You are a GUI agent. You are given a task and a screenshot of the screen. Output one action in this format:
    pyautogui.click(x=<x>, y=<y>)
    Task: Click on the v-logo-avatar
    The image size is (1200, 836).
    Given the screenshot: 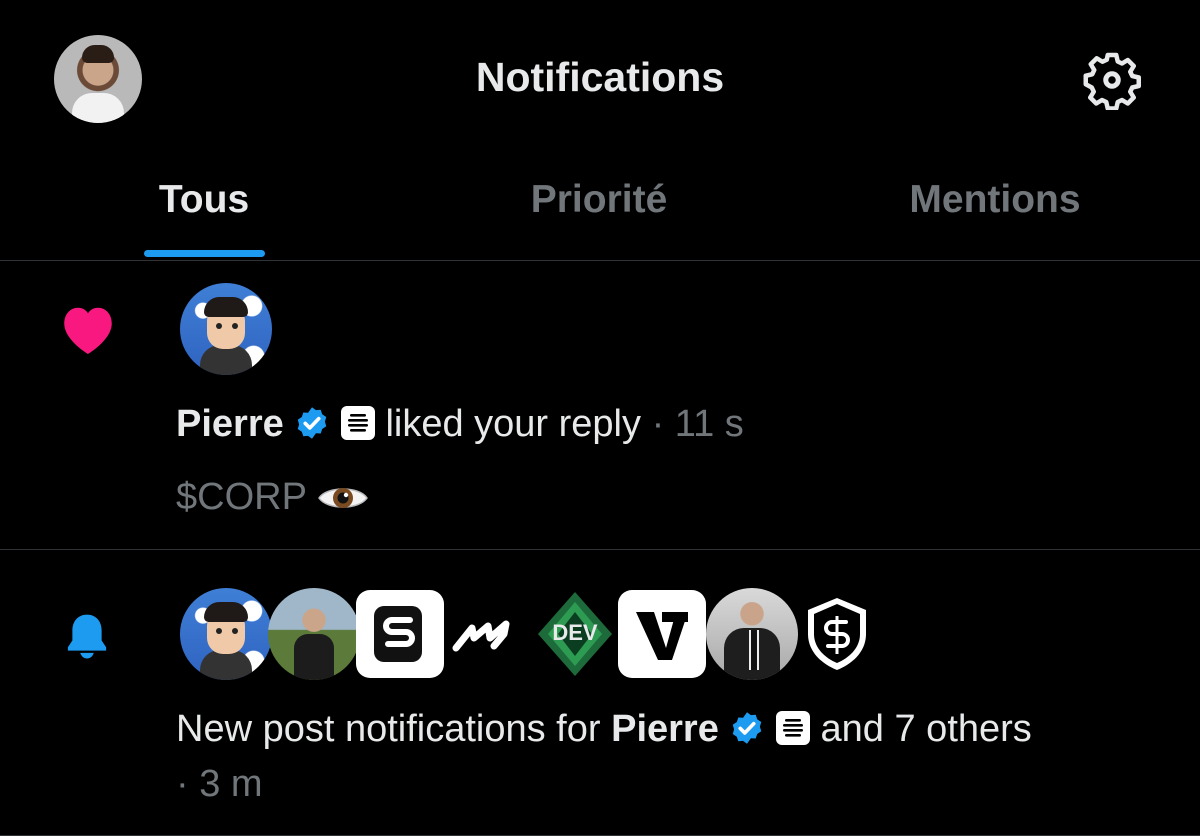 What is the action you would take?
    pyautogui.click(x=662, y=634)
    